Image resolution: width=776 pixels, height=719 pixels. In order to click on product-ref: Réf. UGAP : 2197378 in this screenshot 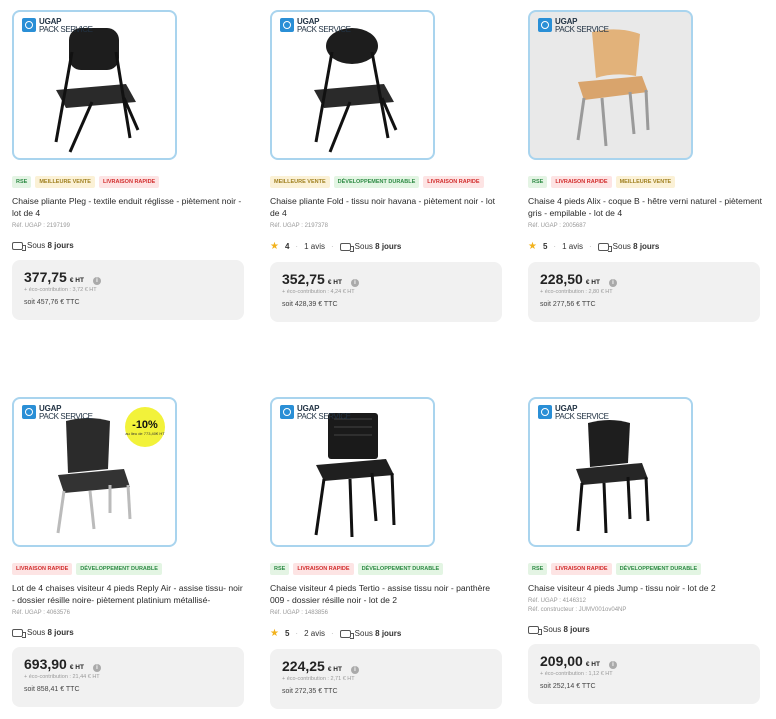, I will do `click(299, 226)`.